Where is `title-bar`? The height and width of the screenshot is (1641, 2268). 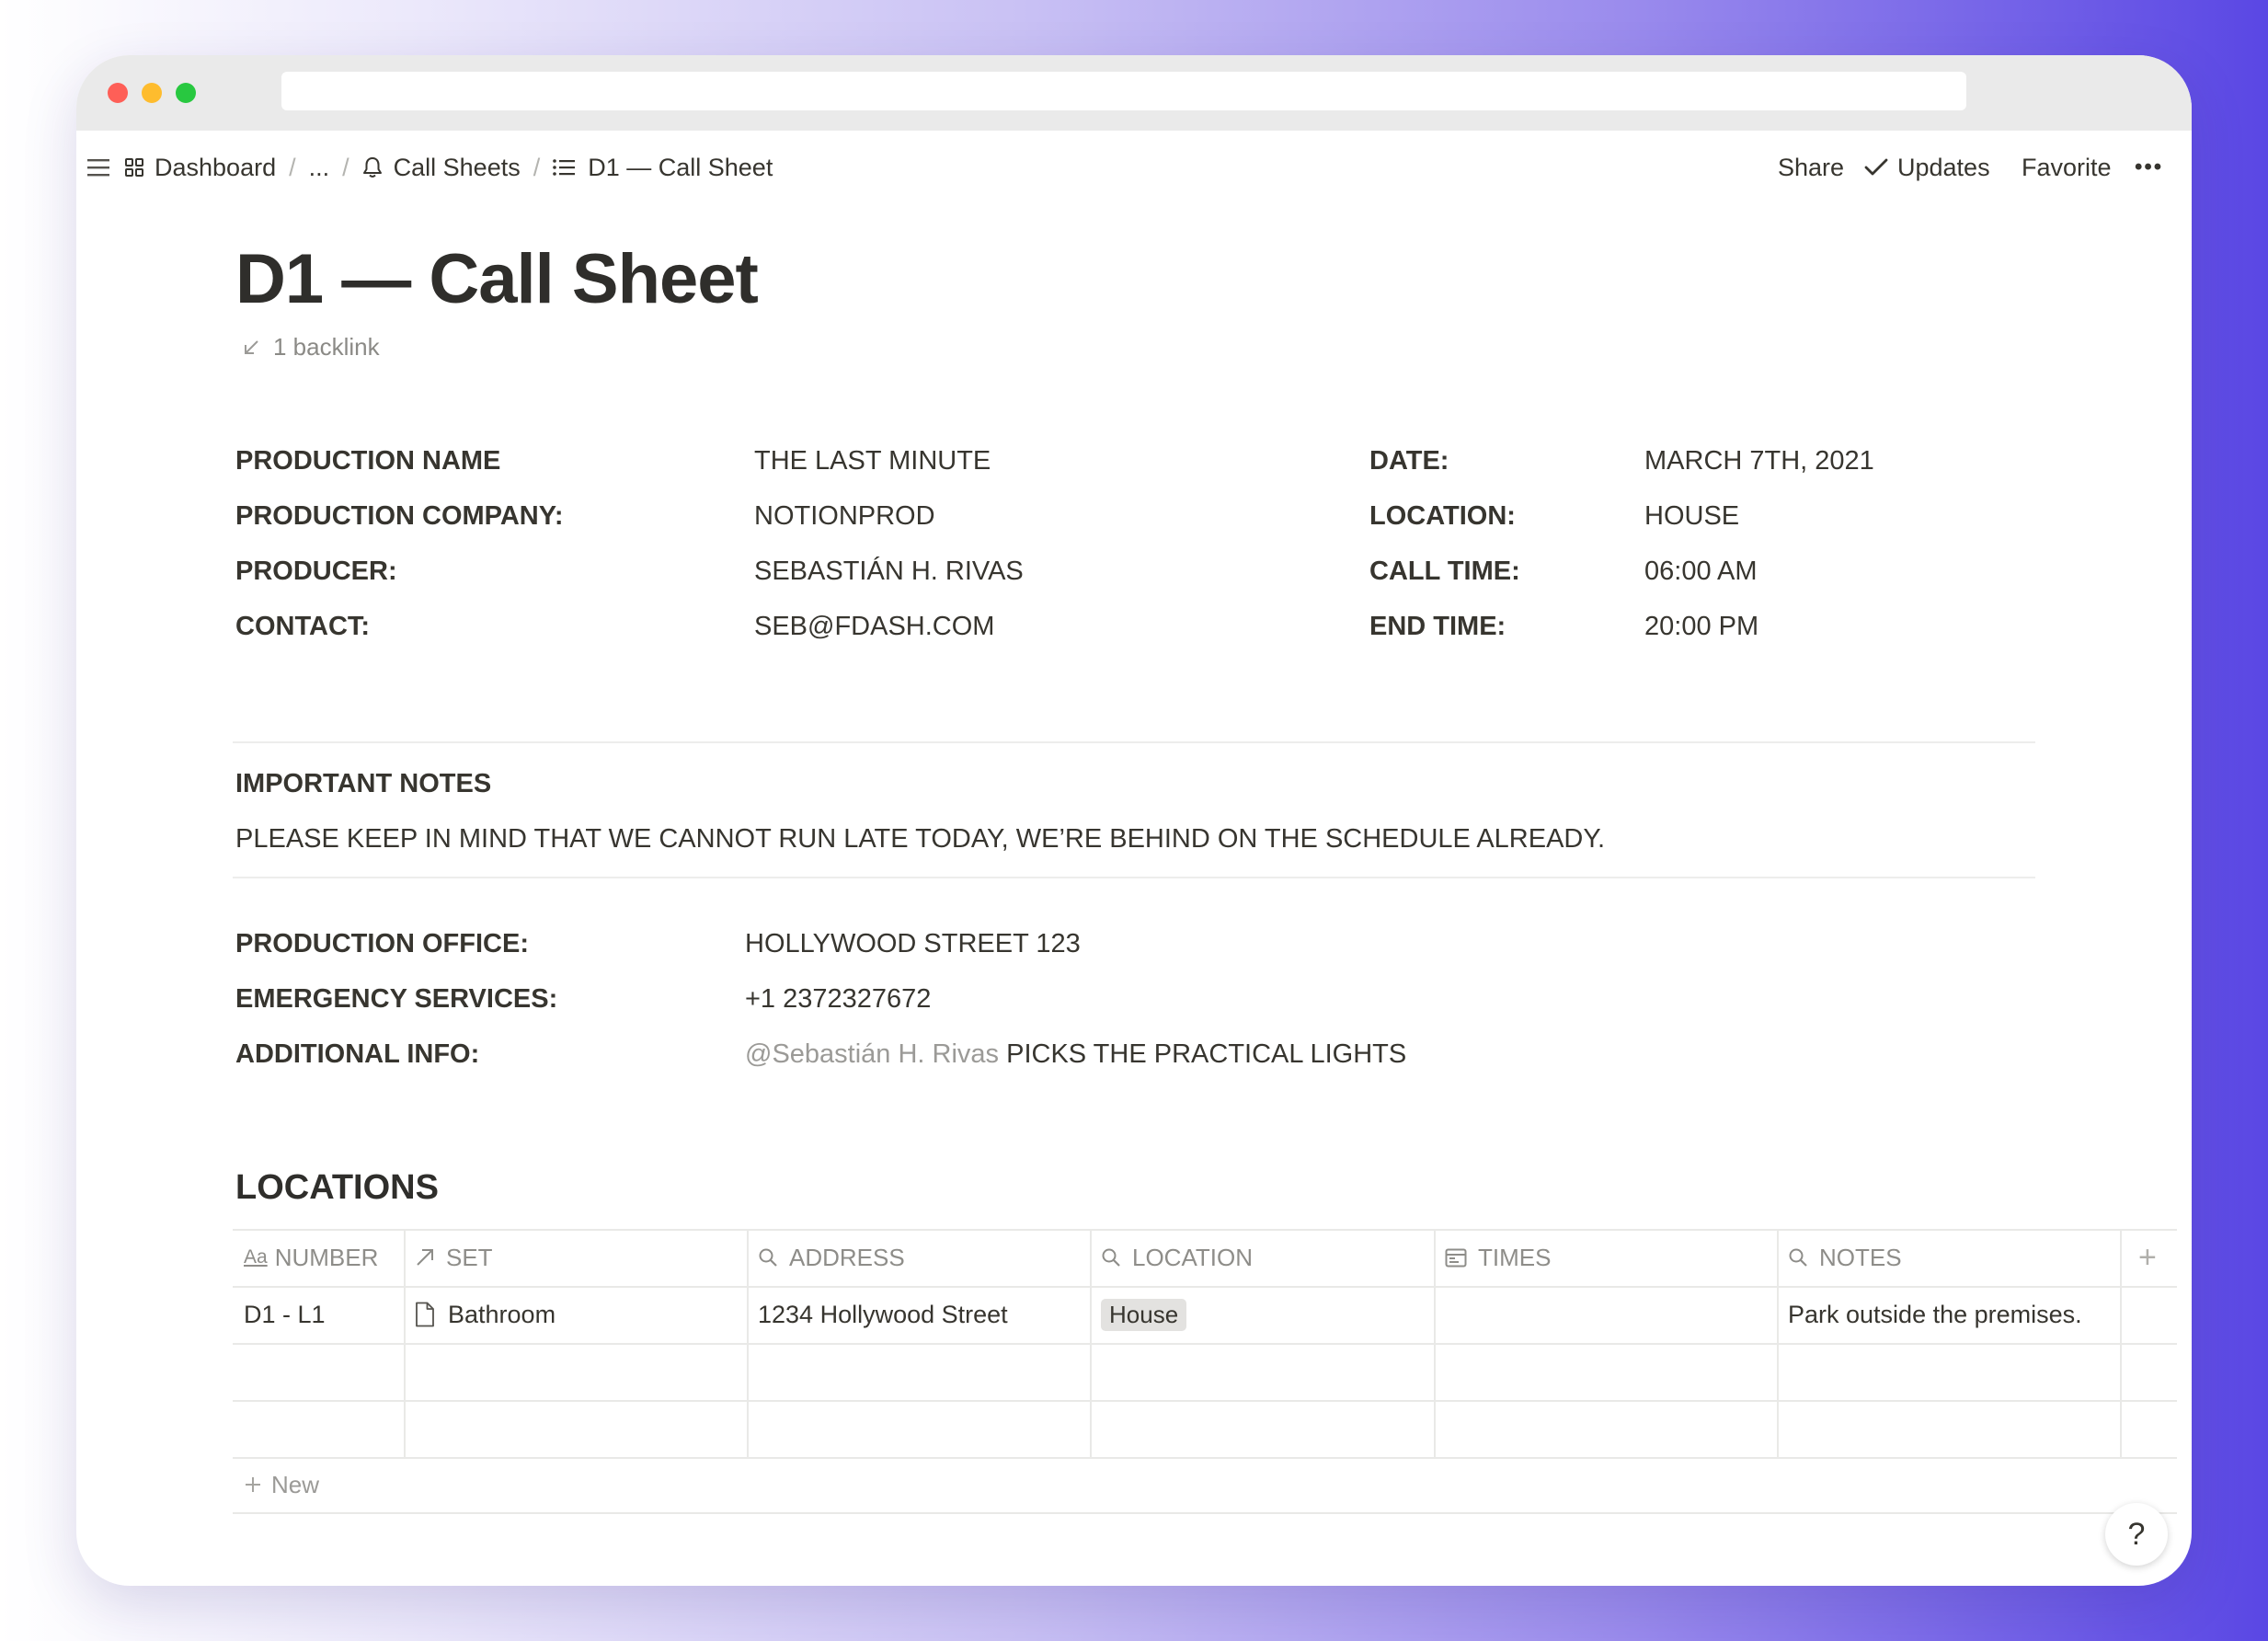 title-bar is located at coordinates (1134, 93).